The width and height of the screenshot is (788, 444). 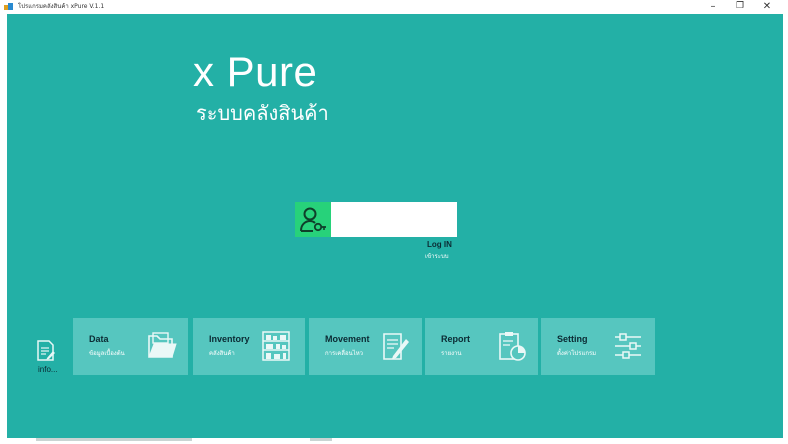 What do you see at coordinates (512, 346) in the screenshot?
I see `report-chart-icon` at bounding box center [512, 346].